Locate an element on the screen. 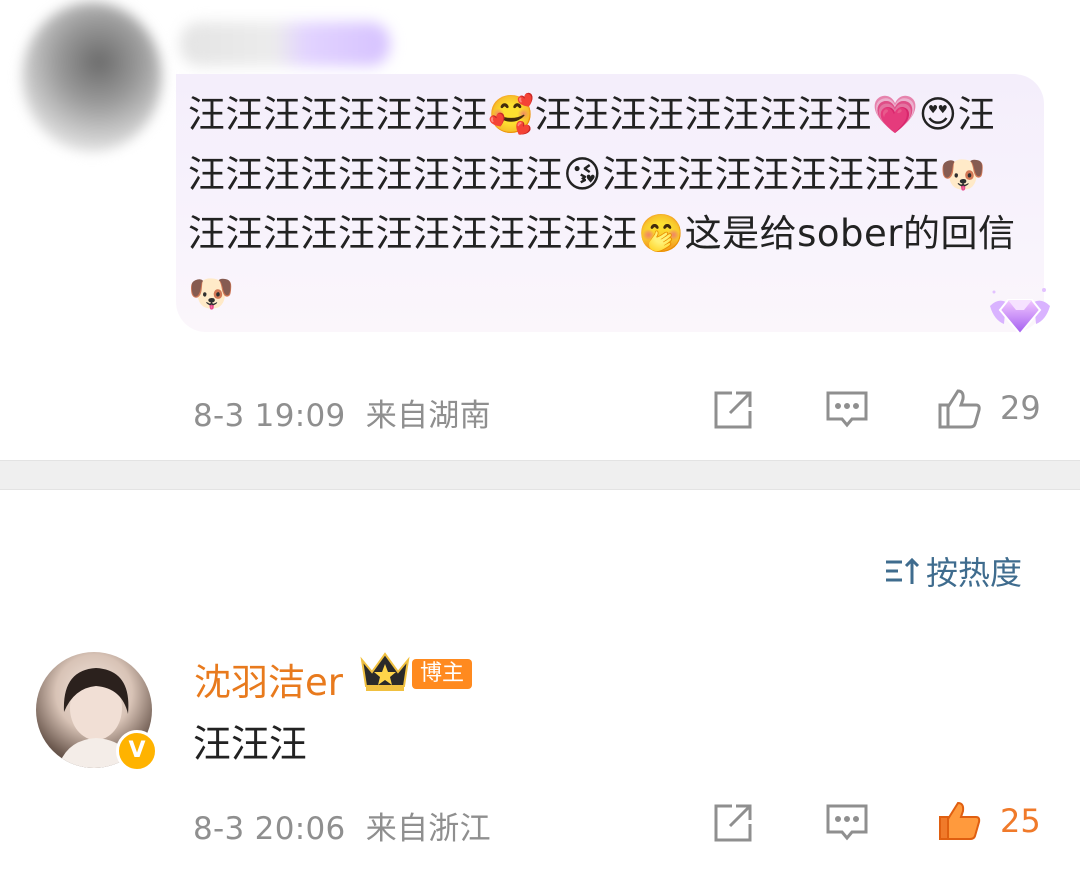 The height and width of the screenshot is (878, 1080). comment-meta: 8-3 19:09 来自湖南 is located at coordinates (342, 412).